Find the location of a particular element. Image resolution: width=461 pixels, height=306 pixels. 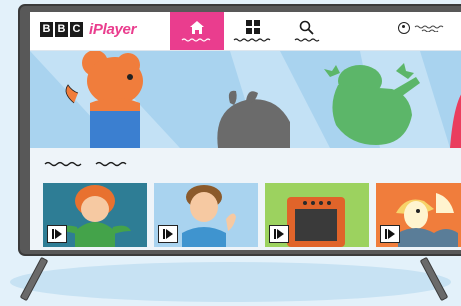

tab-categories is located at coordinates (253, 31).